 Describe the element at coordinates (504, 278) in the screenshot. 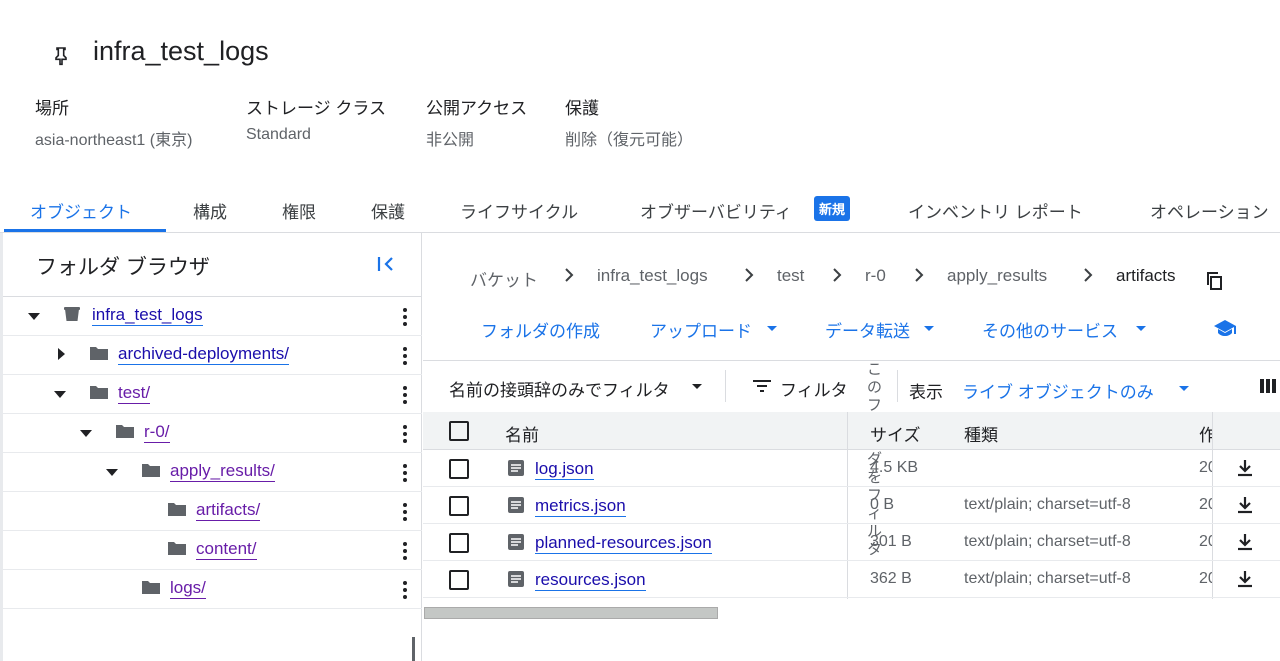

I see `breadcrumb-bucket: バケット` at that location.